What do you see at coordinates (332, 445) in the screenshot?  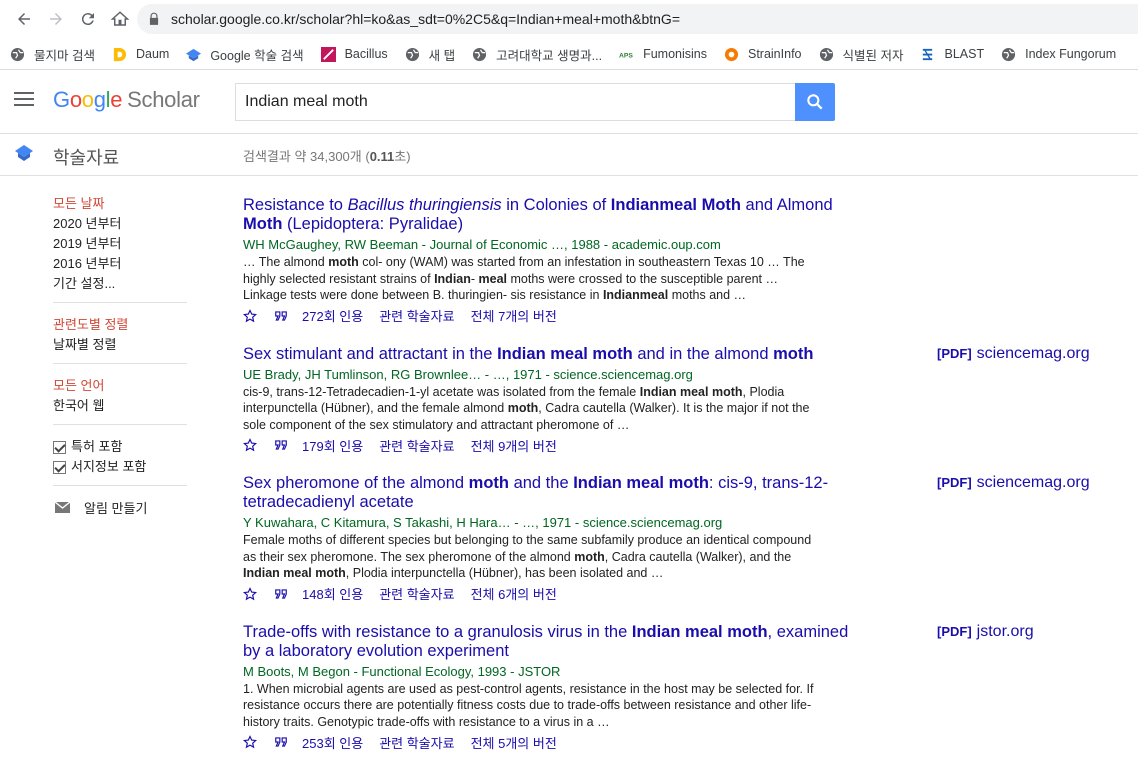 I see `cited-by-link: 179회 인용` at bounding box center [332, 445].